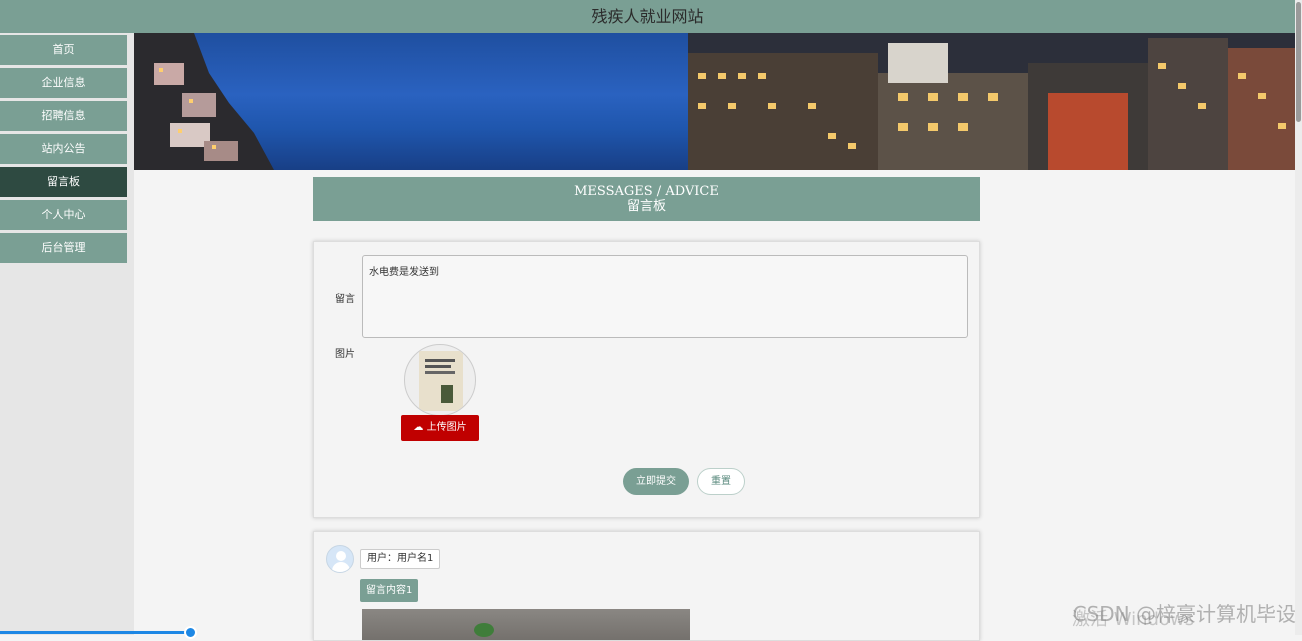  Describe the element at coordinates (190, 632) in the screenshot. I see `progress-handle` at that location.